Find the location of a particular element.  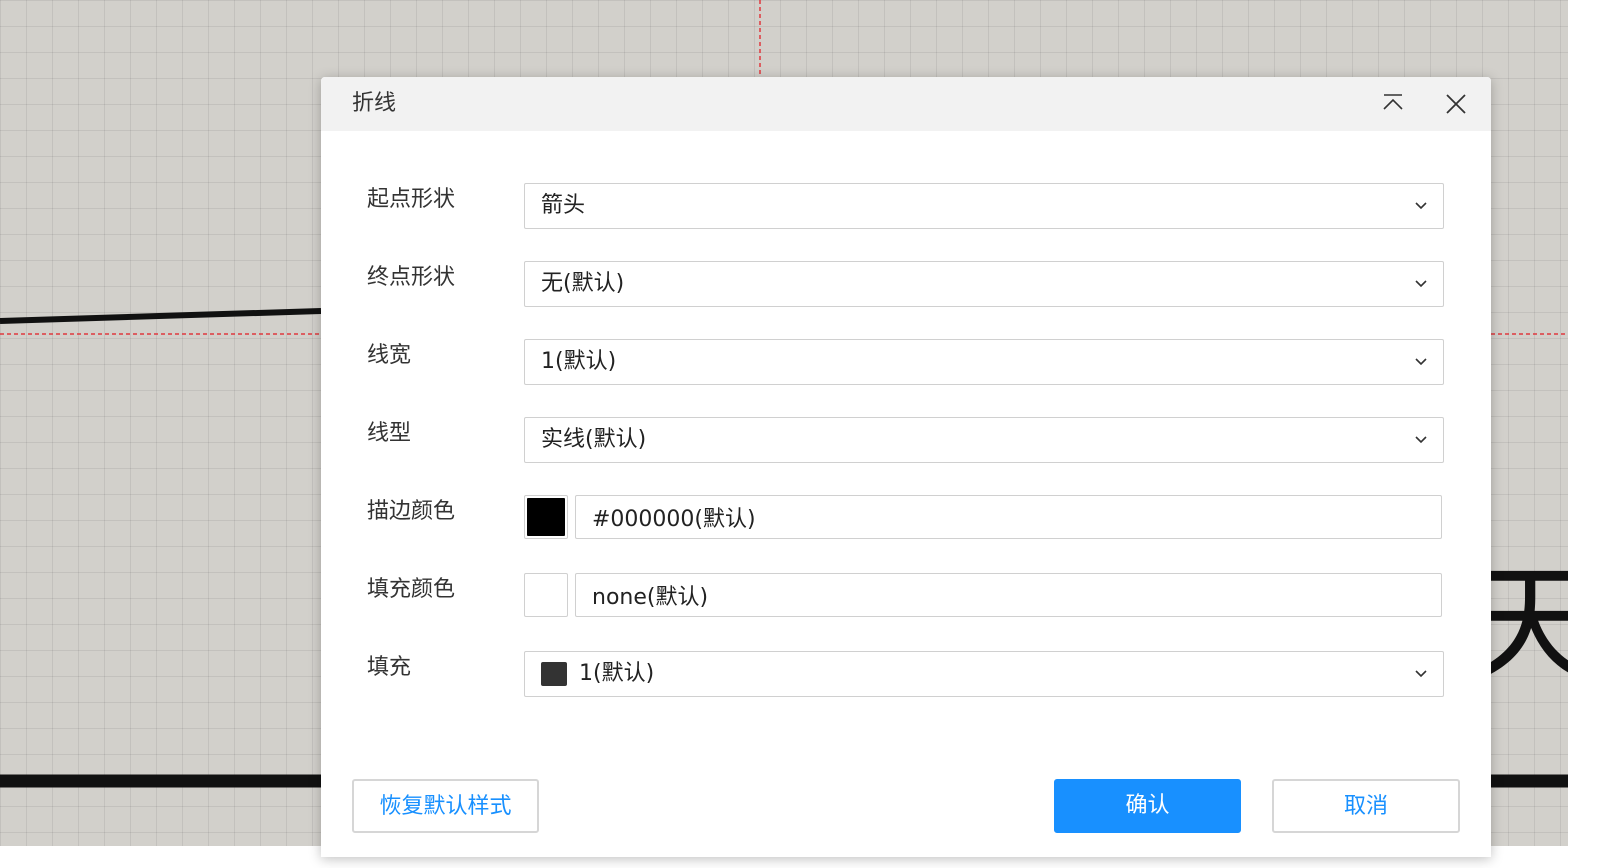

start-shape-select: 箭头 is located at coordinates (984, 206).